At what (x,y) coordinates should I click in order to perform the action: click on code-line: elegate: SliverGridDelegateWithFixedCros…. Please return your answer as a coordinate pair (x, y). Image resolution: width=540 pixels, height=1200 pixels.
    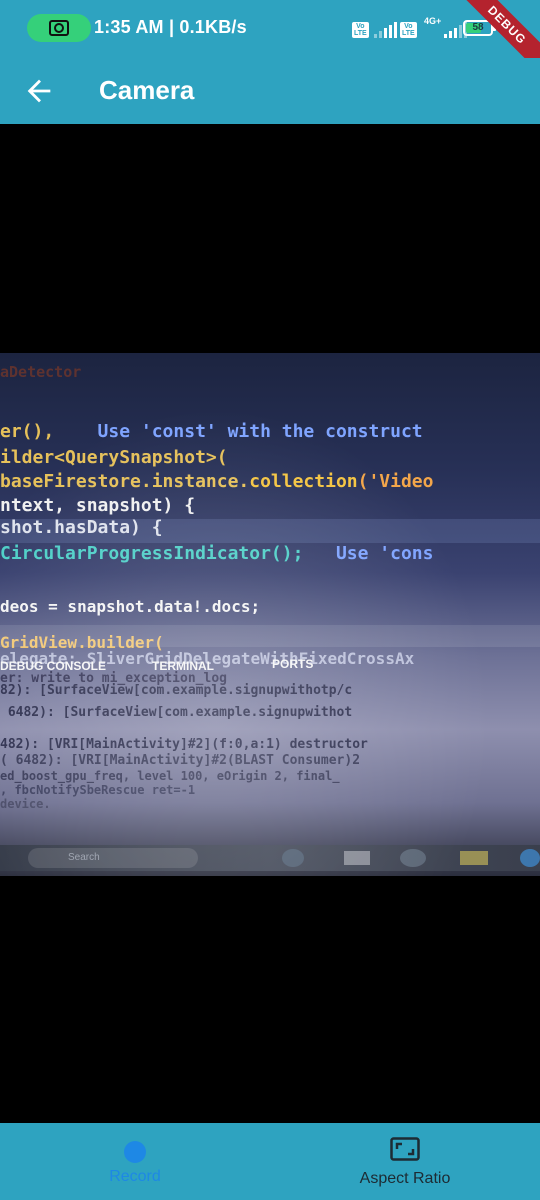
    Looking at the image, I should click on (207, 658).